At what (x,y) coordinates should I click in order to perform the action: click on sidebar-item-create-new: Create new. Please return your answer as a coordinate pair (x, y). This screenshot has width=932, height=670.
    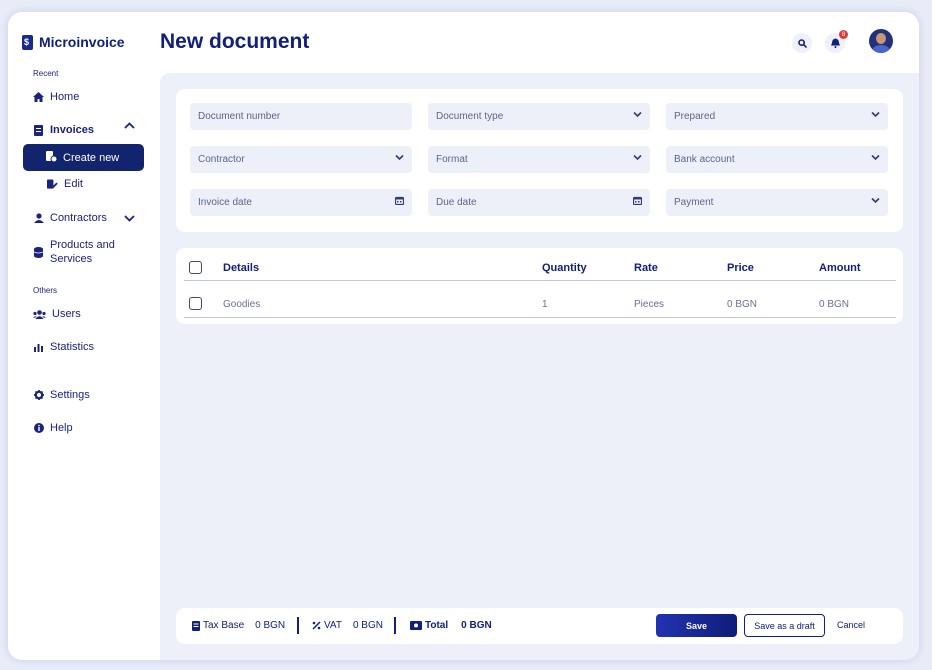
    Looking at the image, I should click on (83, 157).